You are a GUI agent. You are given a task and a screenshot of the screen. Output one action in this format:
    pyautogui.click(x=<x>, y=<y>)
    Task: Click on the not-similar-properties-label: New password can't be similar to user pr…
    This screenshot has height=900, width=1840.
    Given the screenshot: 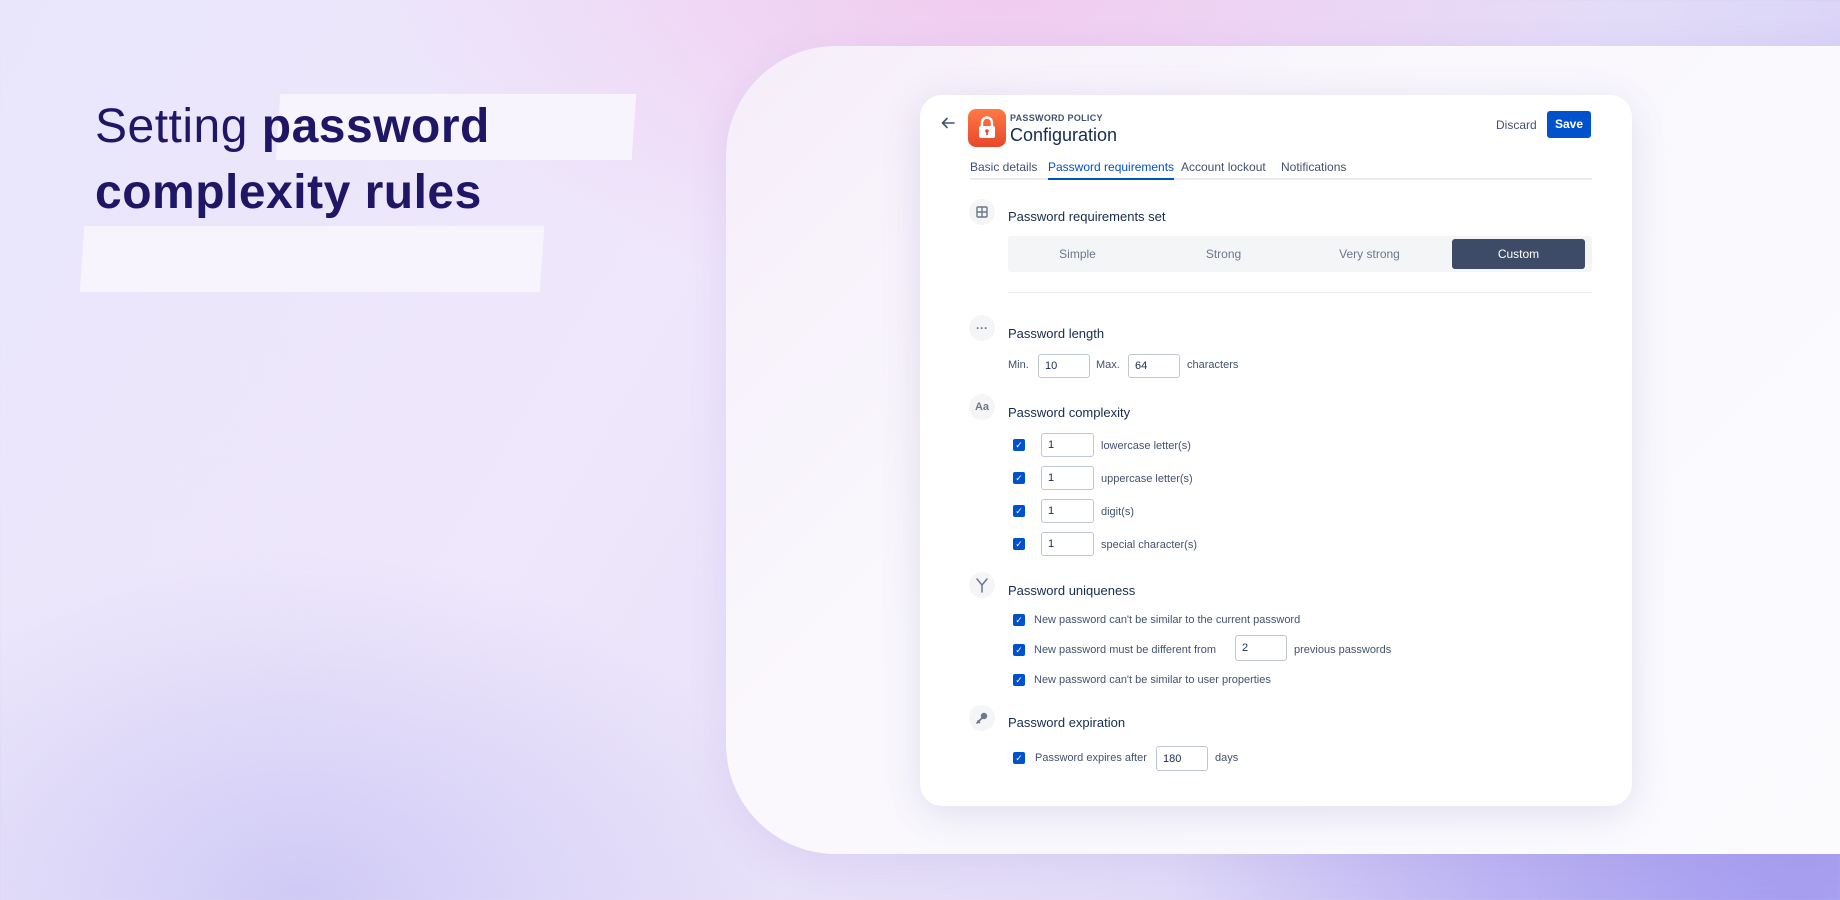 What is the action you would take?
    pyautogui.click(x=1152, y=680)
    